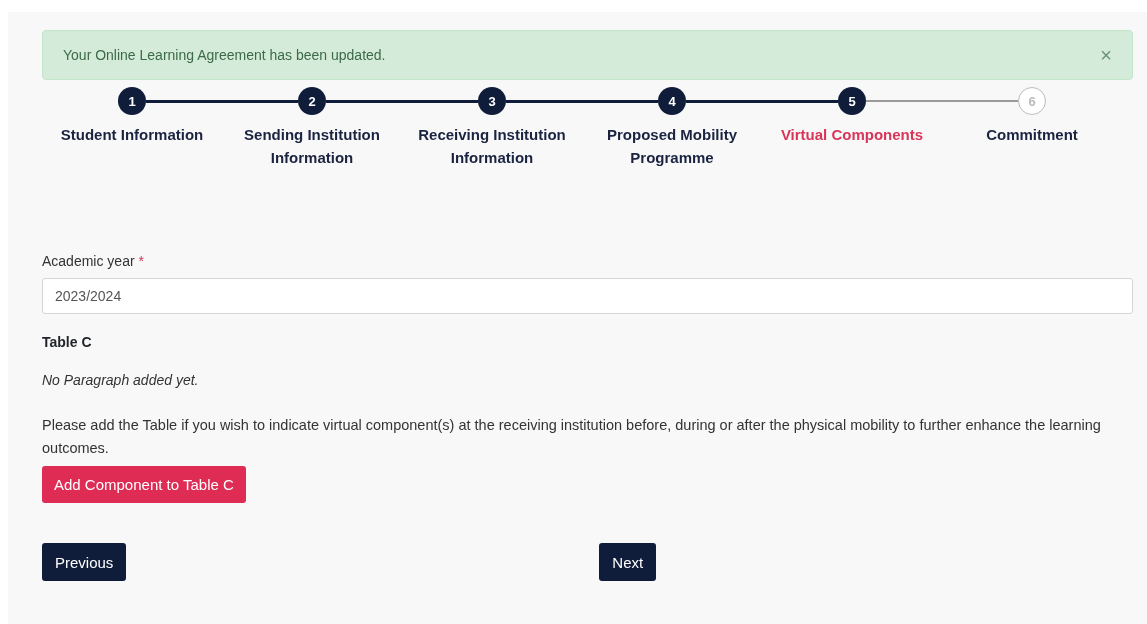 The height and width of the screenshot is (624, 1147). What do you see at coordinates (132, 134) in the screenshot?
I see `step-label: Student Information` at bounding box center [132, 134].